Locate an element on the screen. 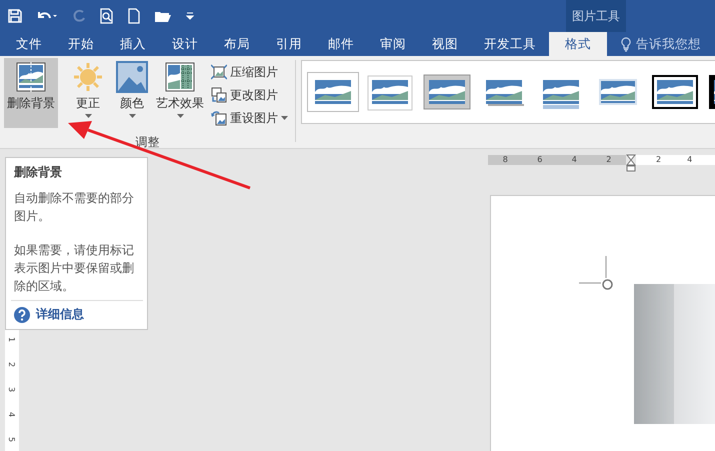  ruler-number: 3 is located at coordinates (12, 389).